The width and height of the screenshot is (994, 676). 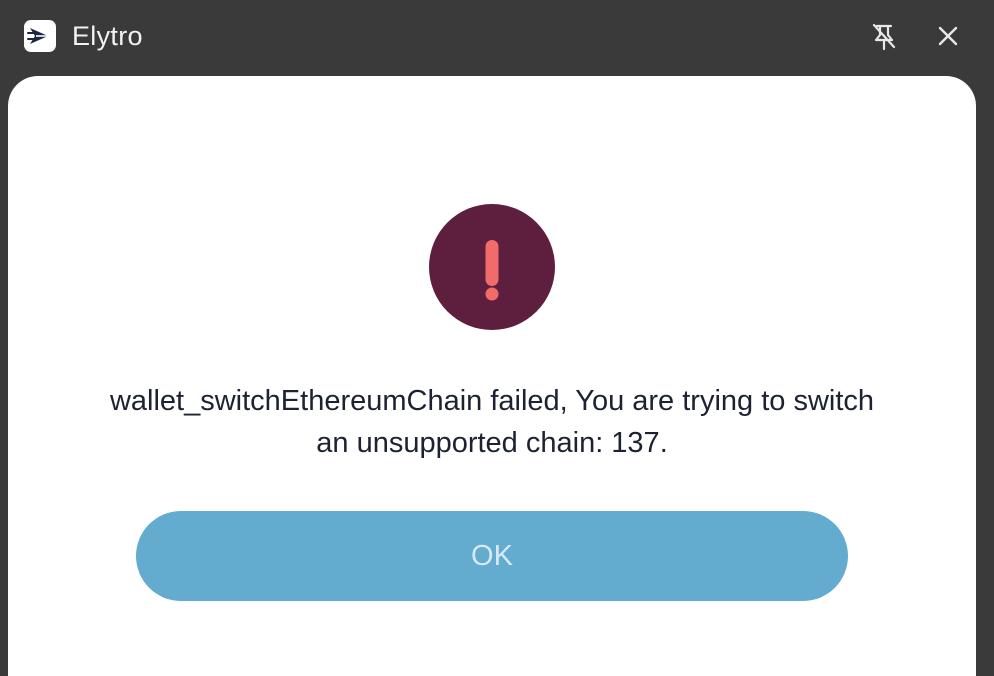 What do you see at coordinates (492, 556) in the screenshot?
I see `ok-button: OK` at bounding box center [492, 556].